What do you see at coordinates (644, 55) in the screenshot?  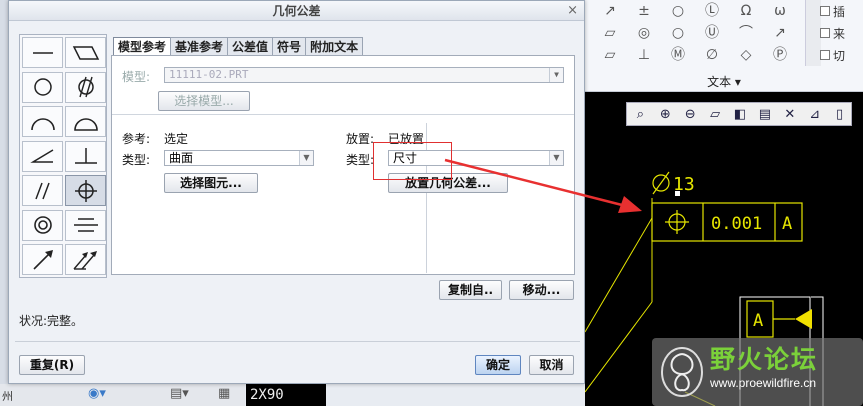 I see `ribbon-symbol-icon: ⊥` at bounding box center [644, 55].